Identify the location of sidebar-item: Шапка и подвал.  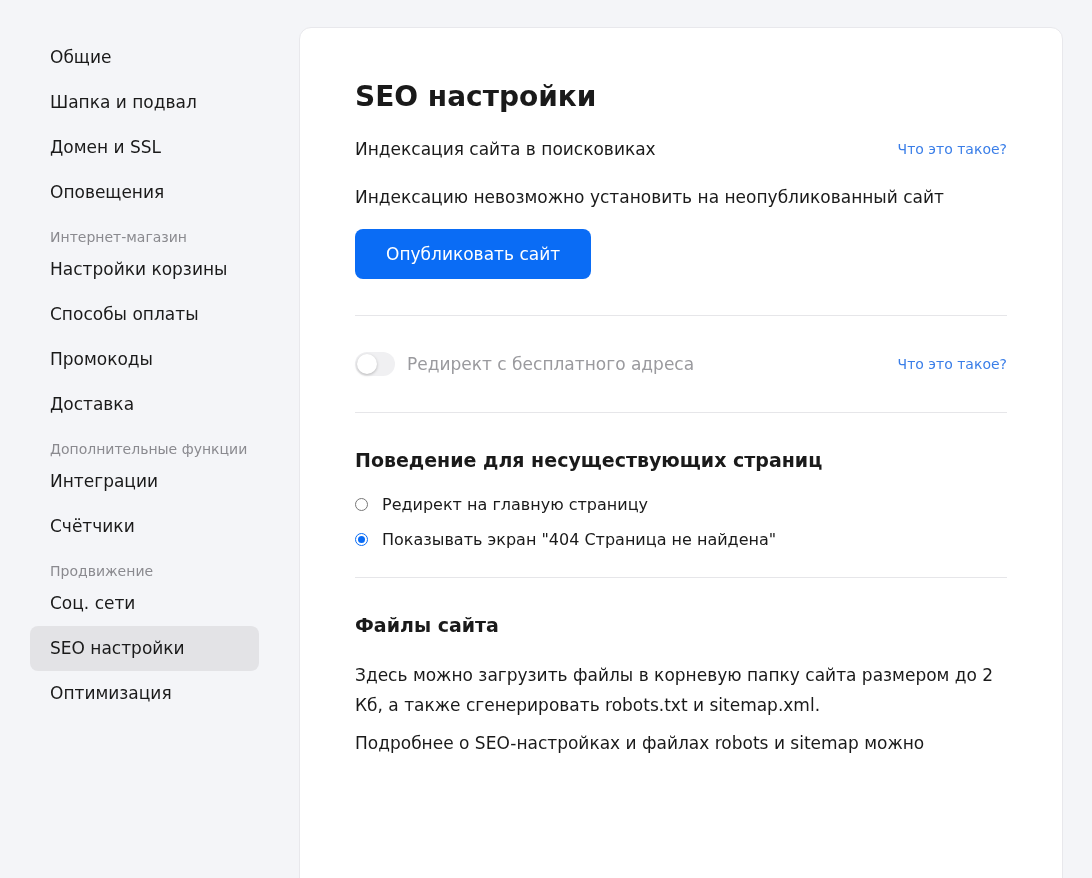
(144, 102).